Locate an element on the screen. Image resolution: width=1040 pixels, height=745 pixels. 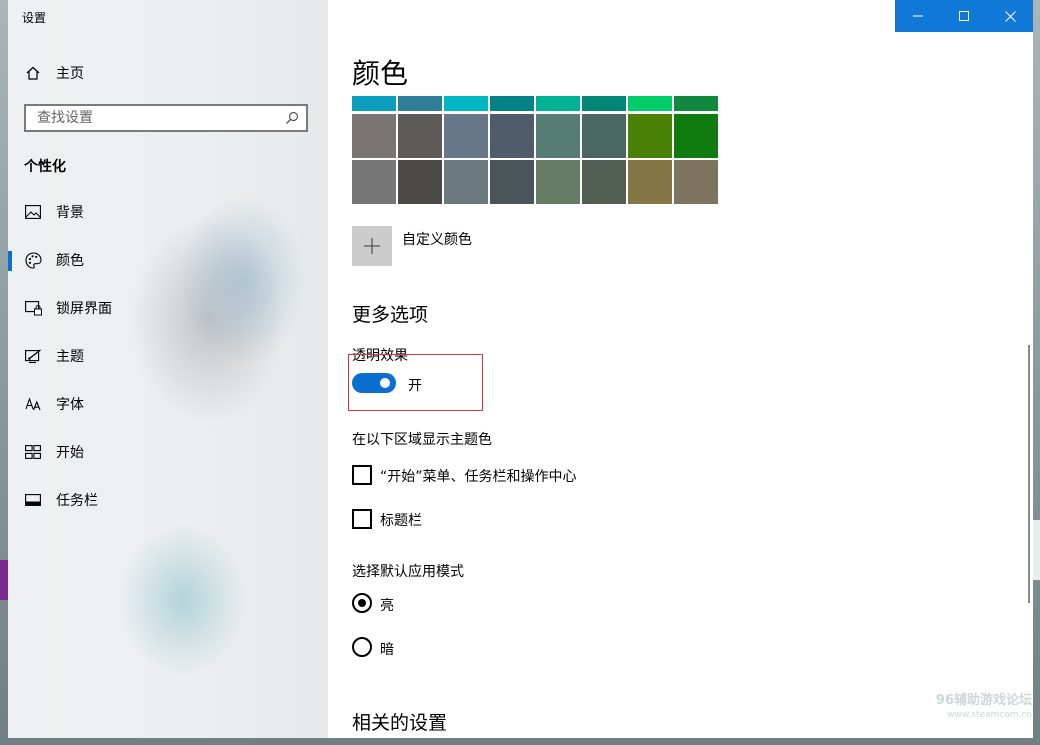
lock-screen-icon is located at coordinates (33, 308).